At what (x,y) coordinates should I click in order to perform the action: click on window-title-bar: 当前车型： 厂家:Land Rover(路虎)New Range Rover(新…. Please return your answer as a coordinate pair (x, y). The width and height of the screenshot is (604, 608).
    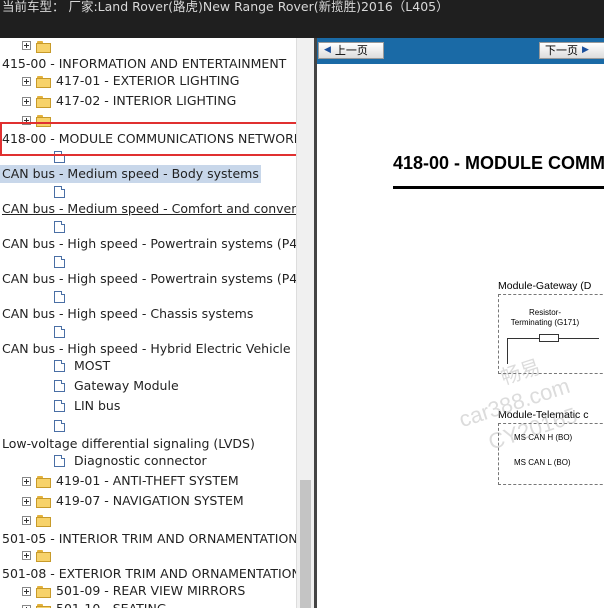
    Looking at the image, I should click on (302, 19).